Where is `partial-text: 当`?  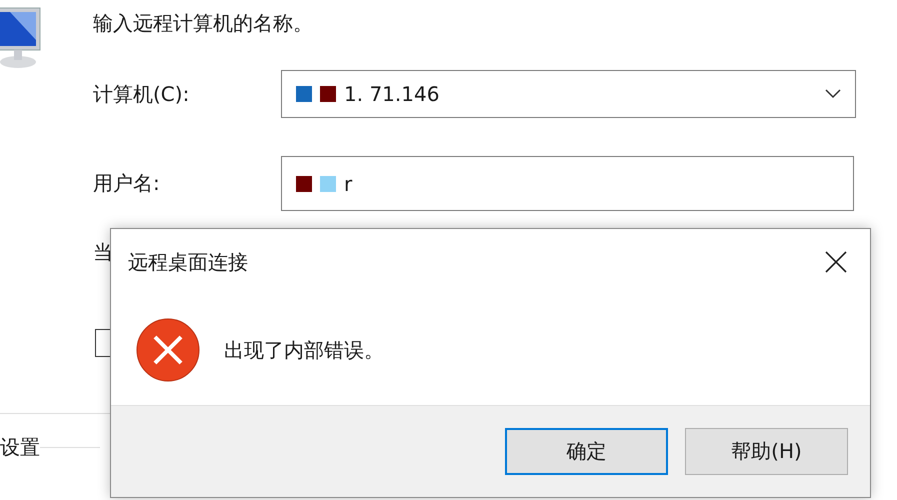 partial-text: 当 is located at coordinates (103, 252).